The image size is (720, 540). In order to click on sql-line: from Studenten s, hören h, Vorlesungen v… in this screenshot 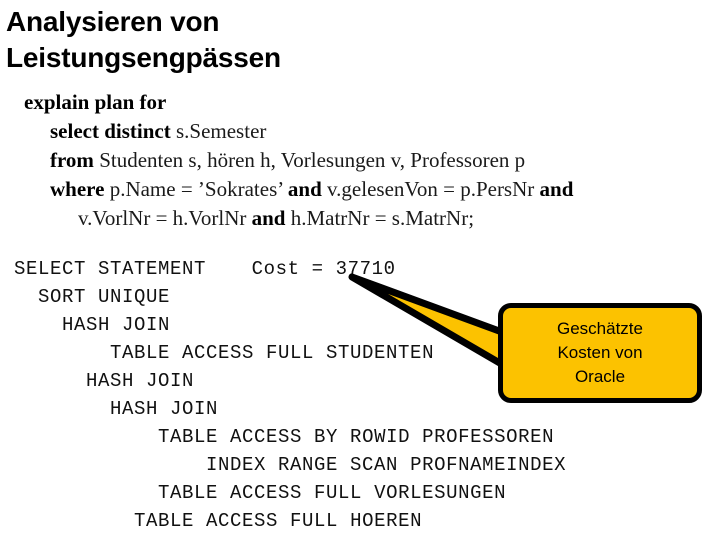, I will do `click(369, 160)`.